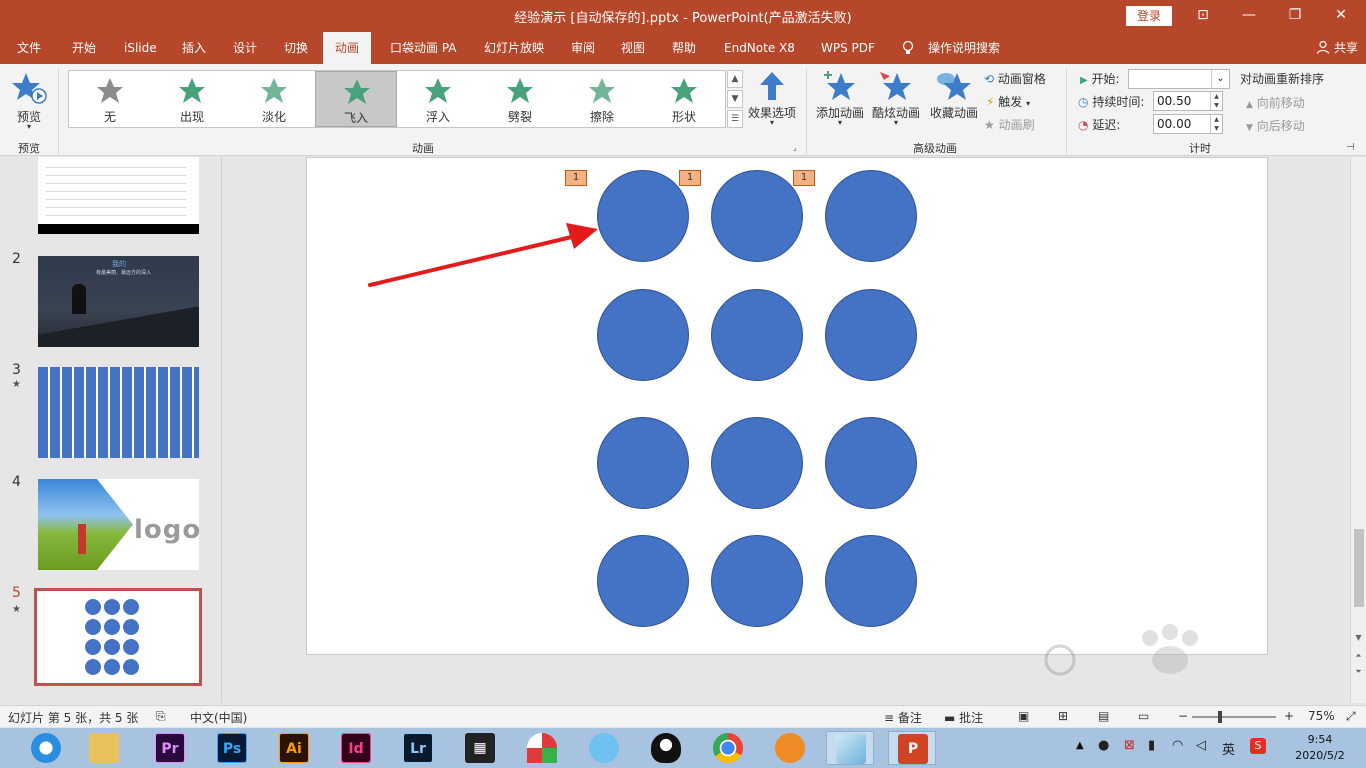  What do you see at coordinates (161, 716) in the screenshot?
I see `spellcheck-icon: ⎘` at bounding box center [161, 716].